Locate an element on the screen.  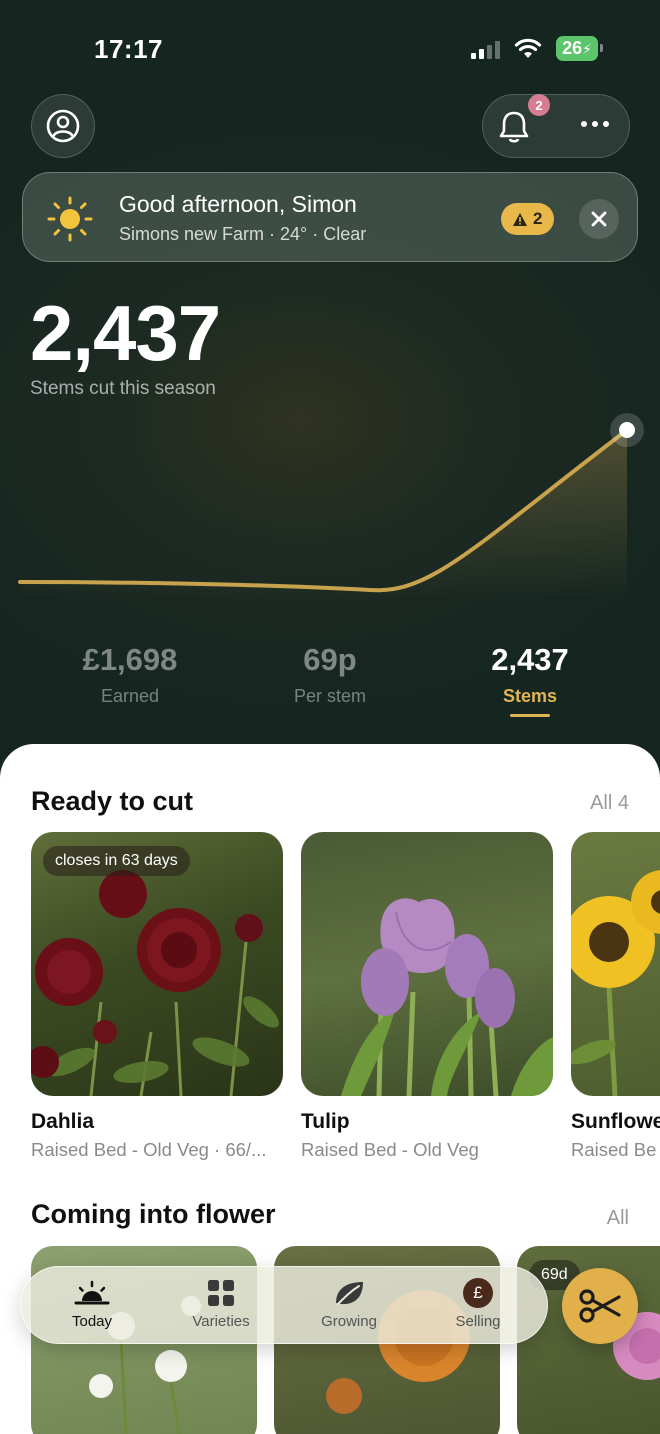
grid-icon is located at coordinates (221, 1293).